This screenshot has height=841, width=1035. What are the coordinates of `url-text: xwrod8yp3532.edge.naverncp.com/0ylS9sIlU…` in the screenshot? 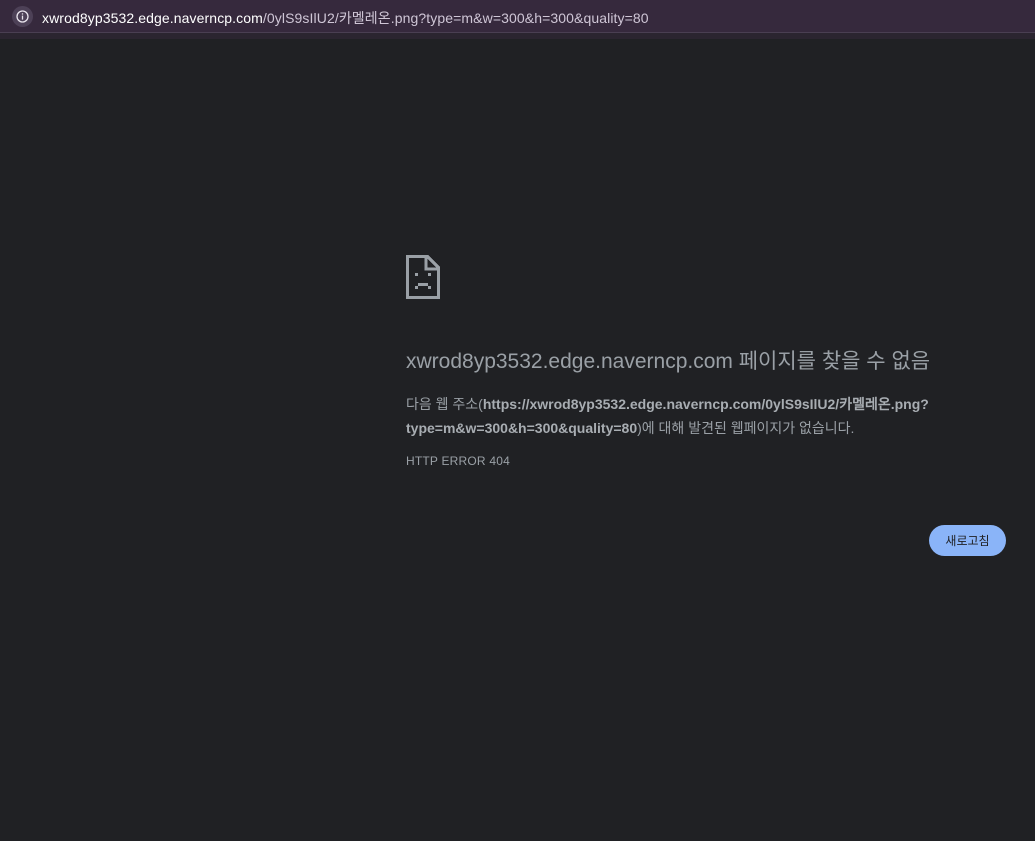 It's located at (345, 18).